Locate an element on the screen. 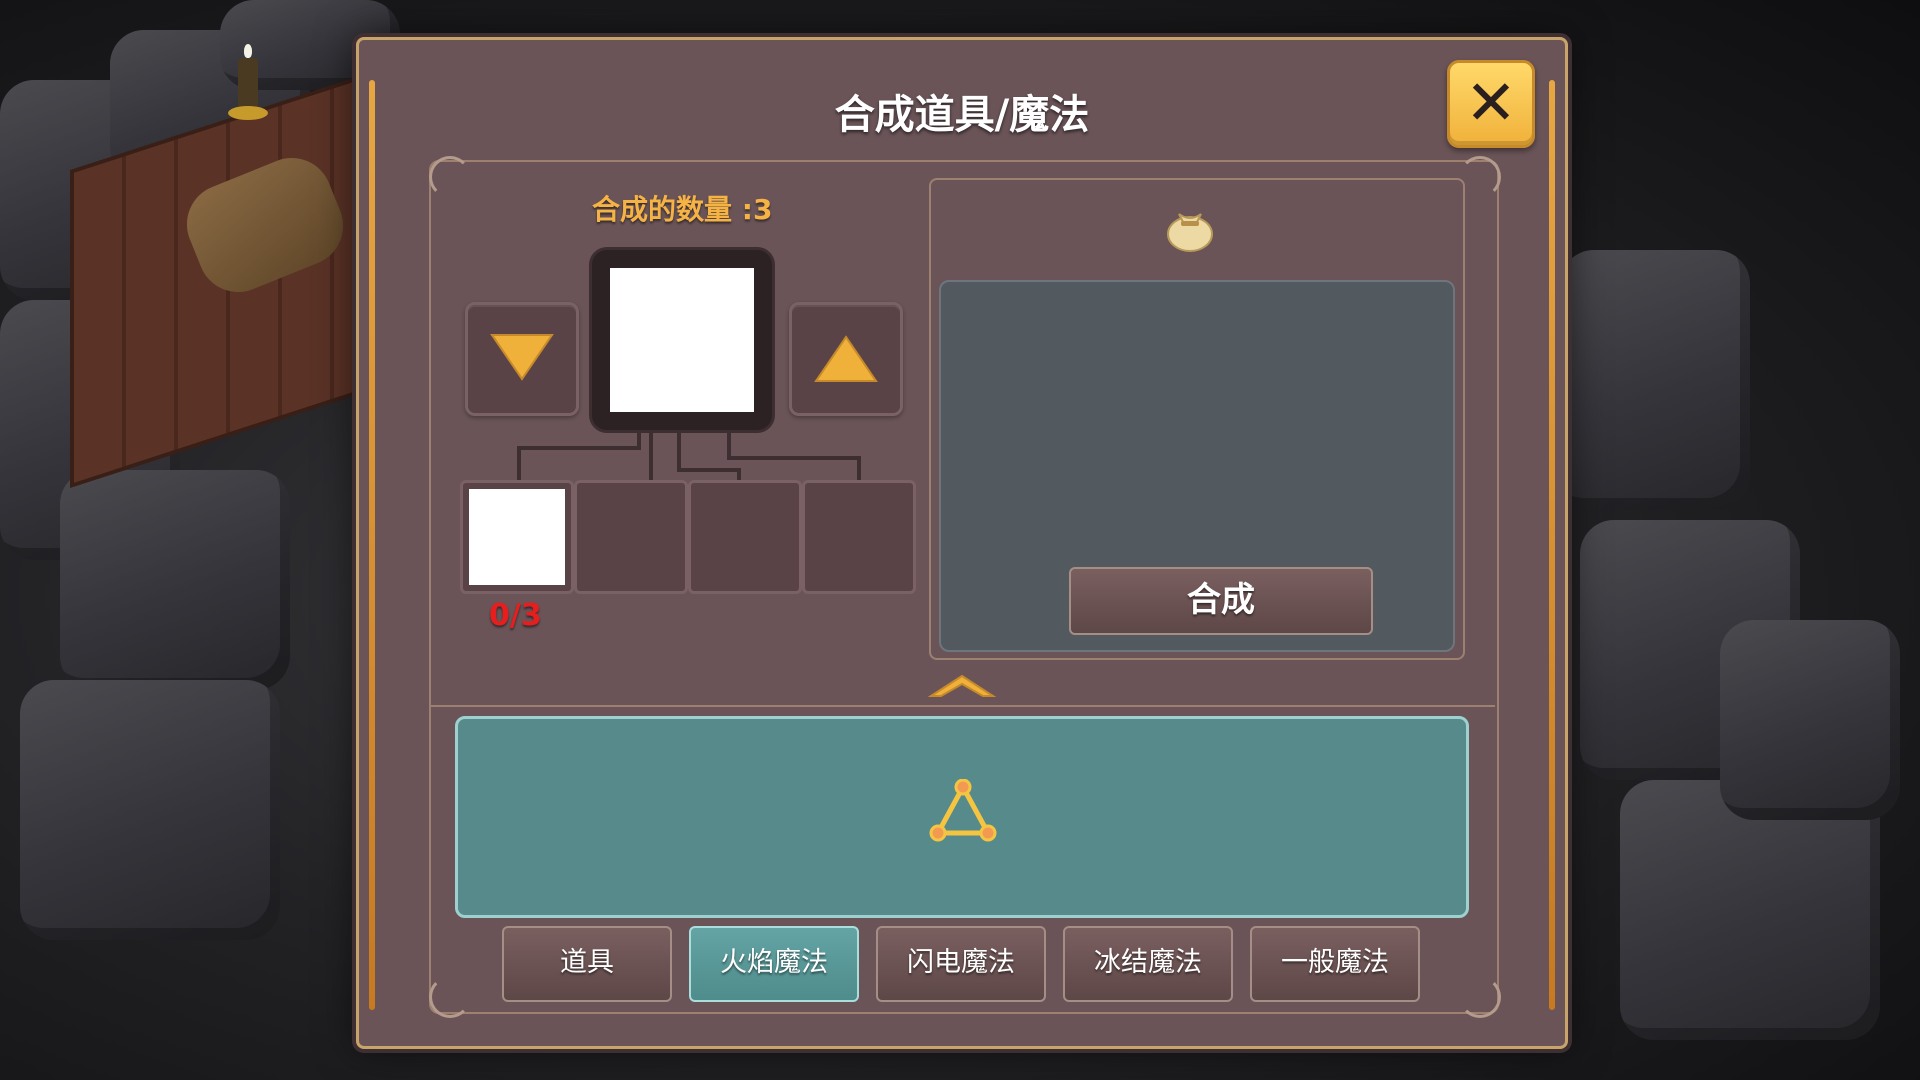  item-preview-panel: 合成 is located at coordinates (1197, 419).